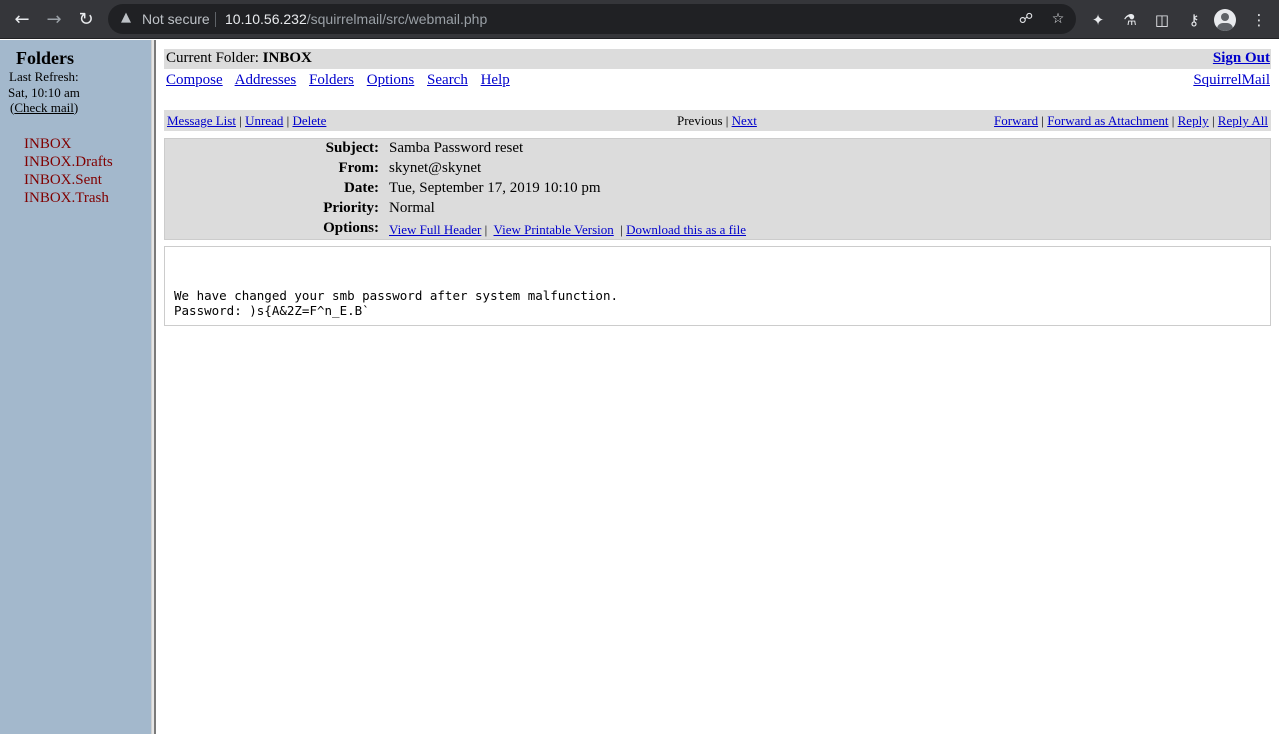 The width and height of the screenshot is (1279, 734). I want to click on priority-row: Priority: Normal, so click(717, 210).